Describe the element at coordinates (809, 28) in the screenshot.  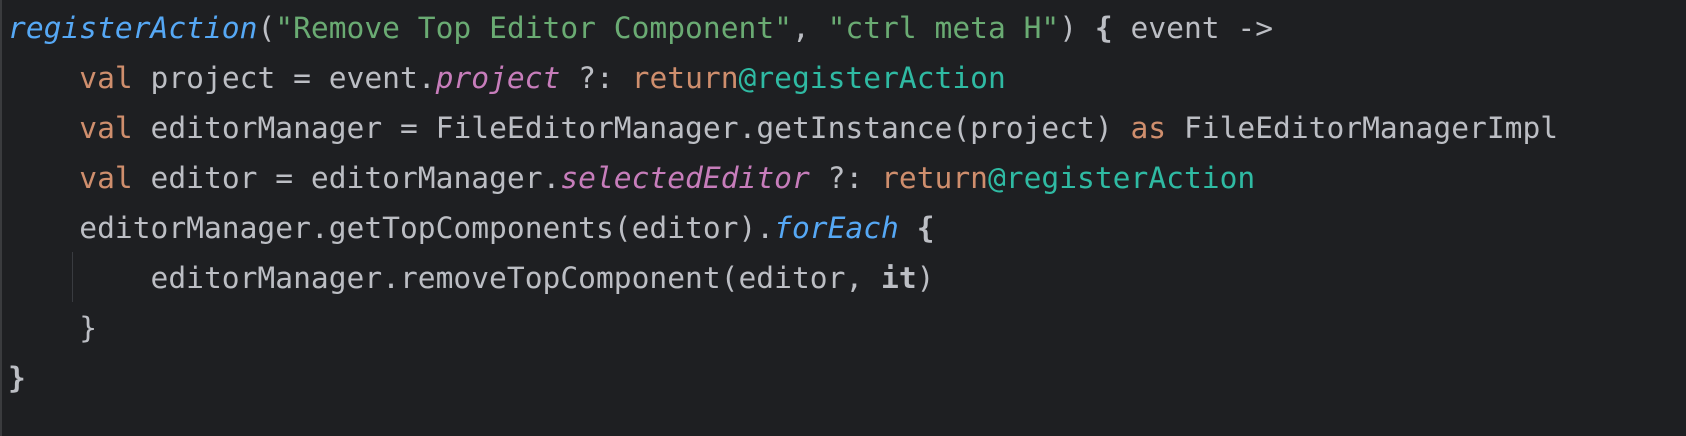
I see `code-token-plain: ,` at that location.